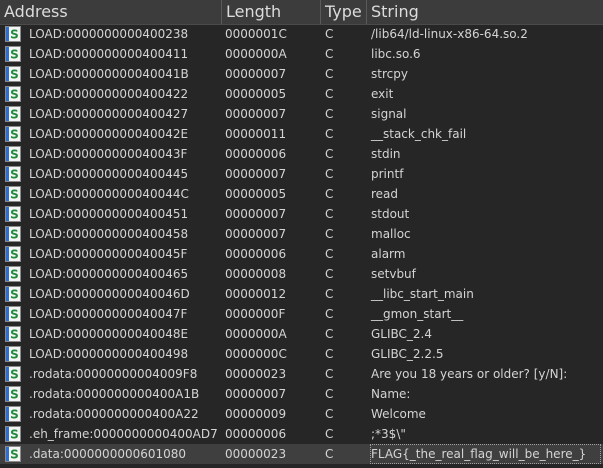 The width and height of the screenshot is (603, 468). I want to click on table-row: S .rodata:0000000000400A1B 00000007 C Name:, so click(301, 394).